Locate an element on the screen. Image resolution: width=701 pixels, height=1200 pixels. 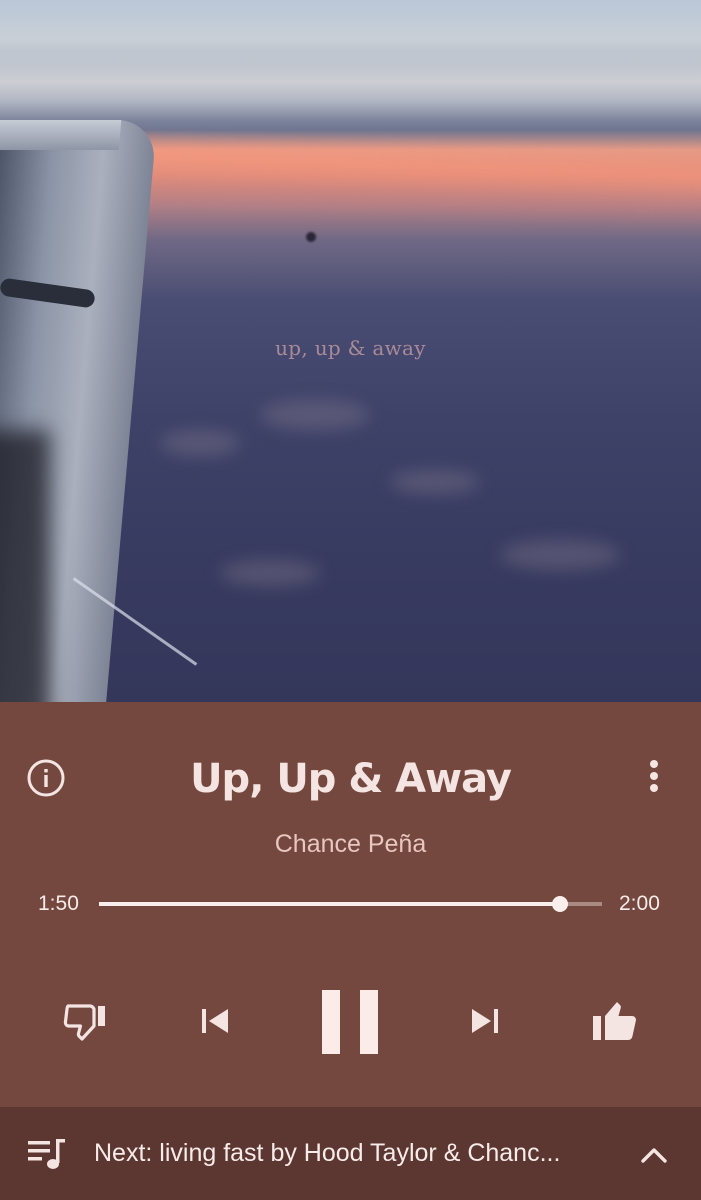
sunset-glow is located at coordinates (389, 178).